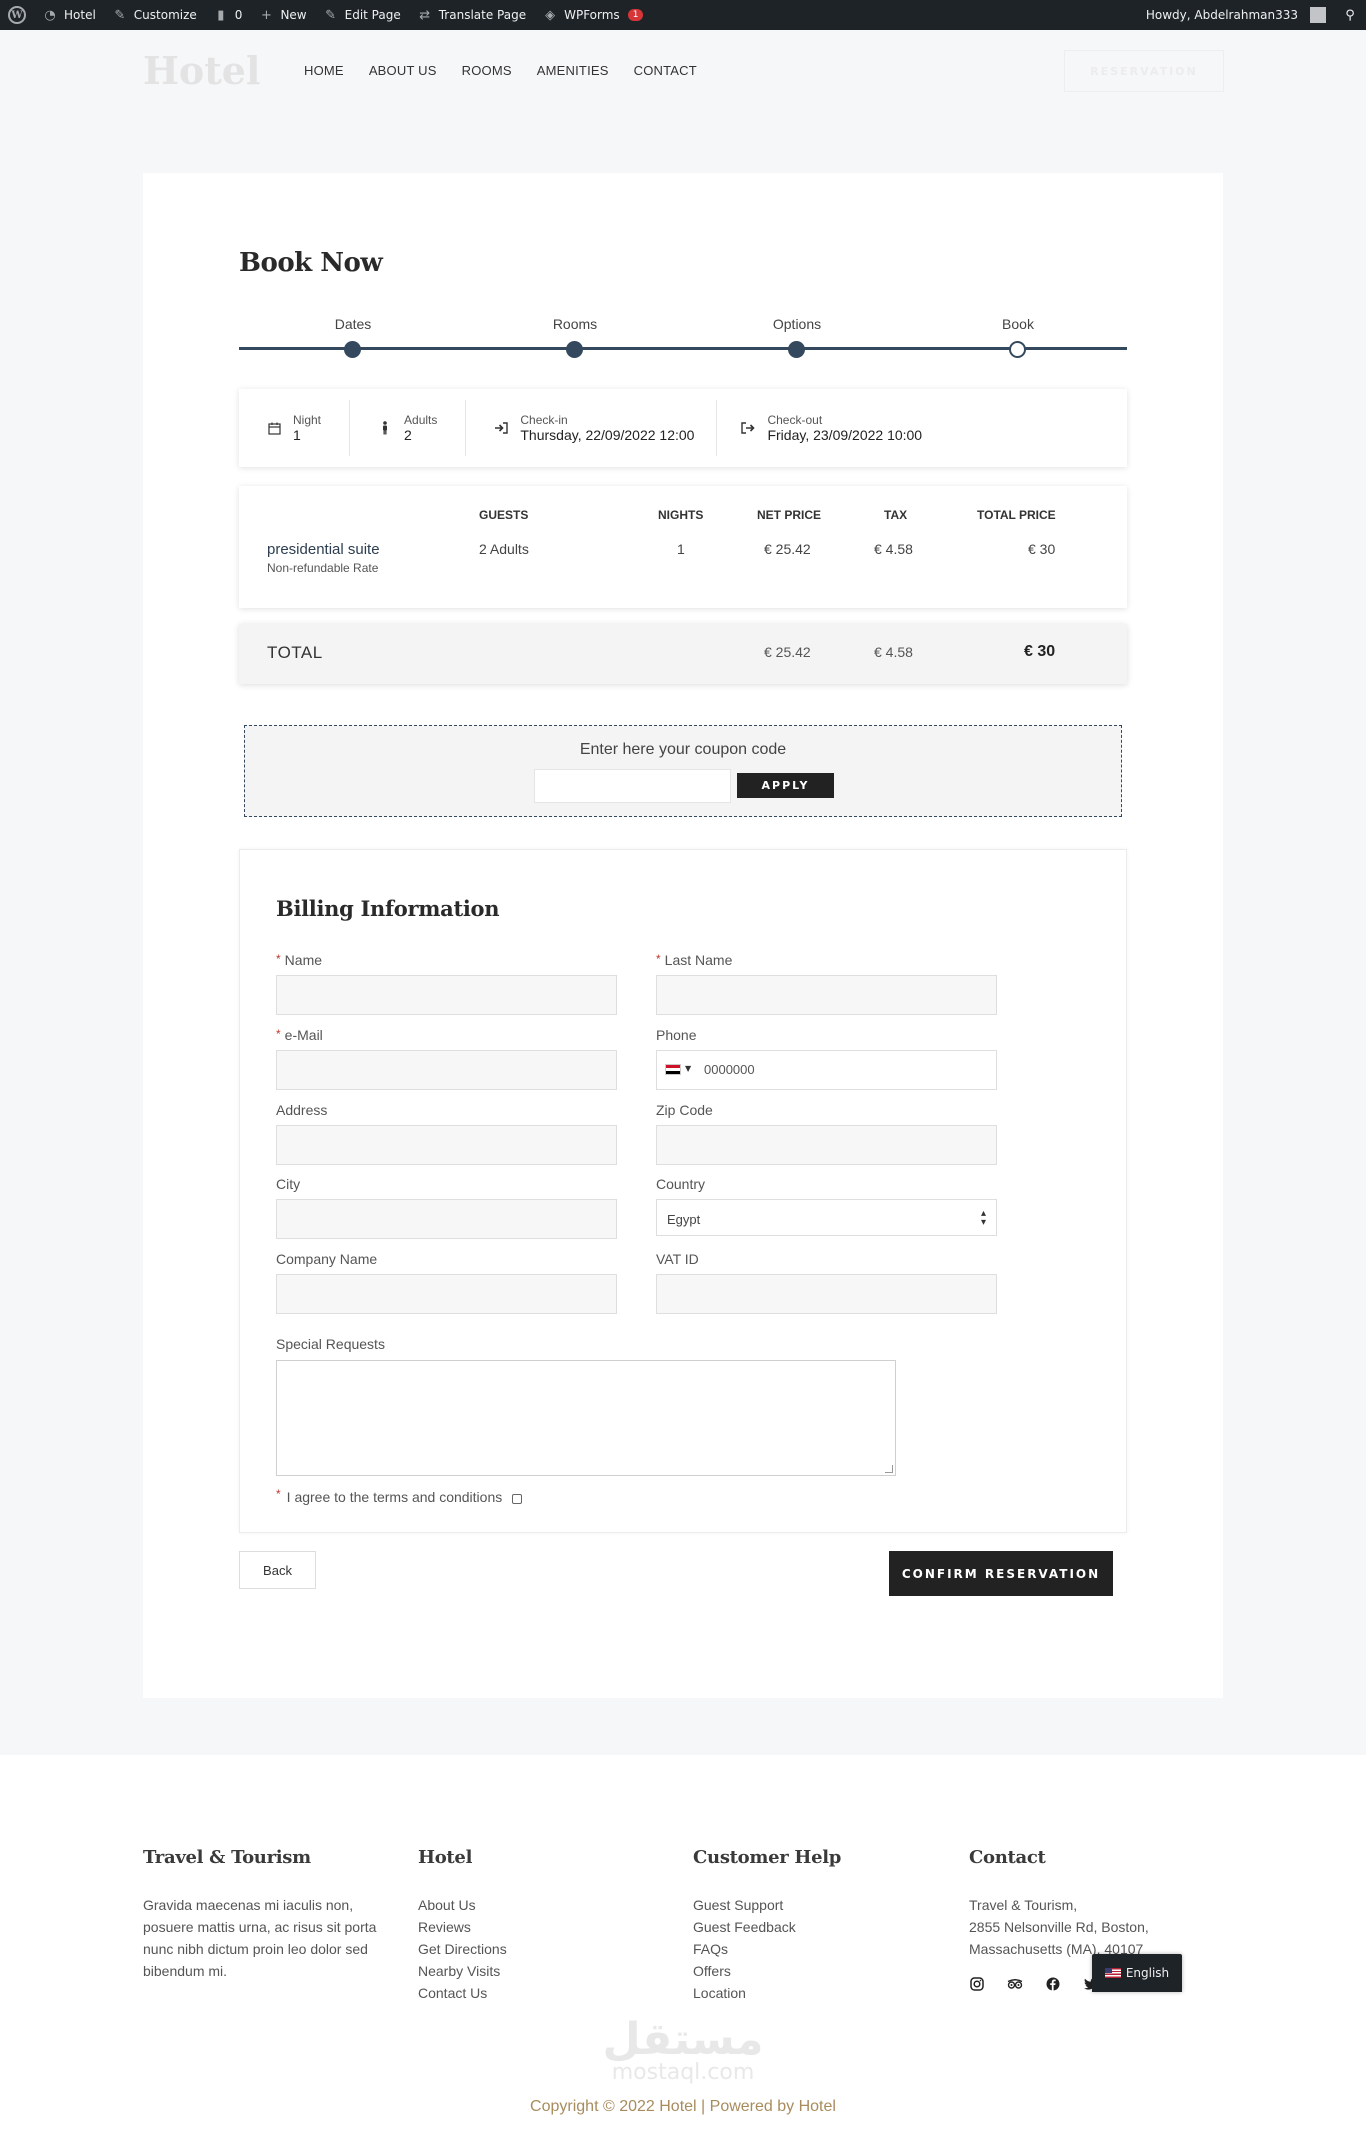  I want to click on total-net-price: € 25.42, so click(787, 652).